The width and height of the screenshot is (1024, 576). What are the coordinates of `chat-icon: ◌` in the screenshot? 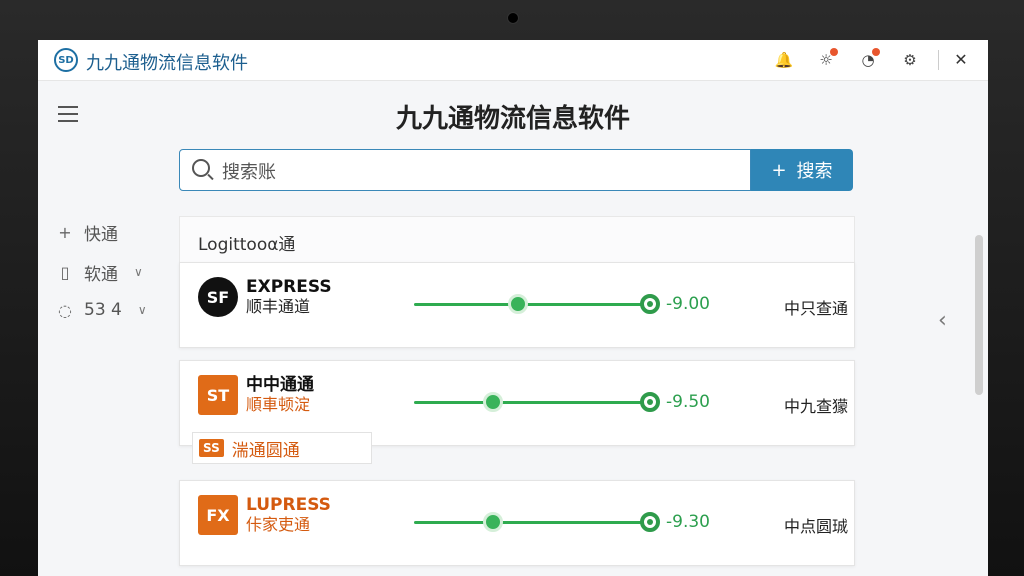 It's located at (65, 310).